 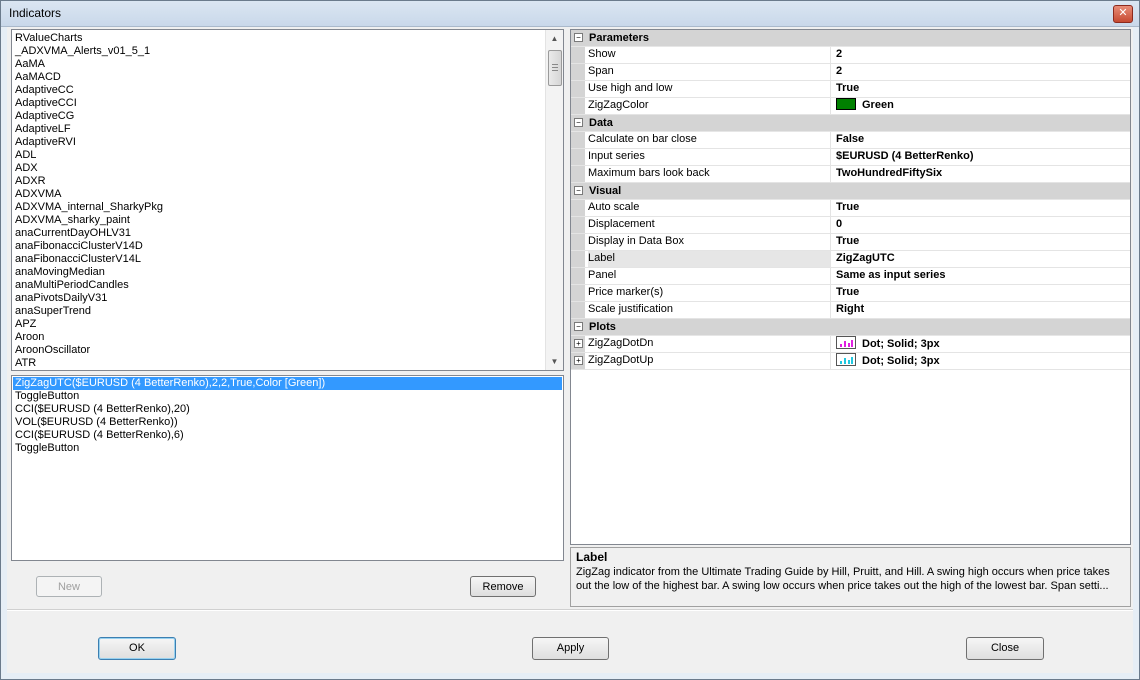 What do you see at coordinates (570, 14) in the screenshot?
I see `title-bar: Indicators ✕` at bounding box center [570, 14].